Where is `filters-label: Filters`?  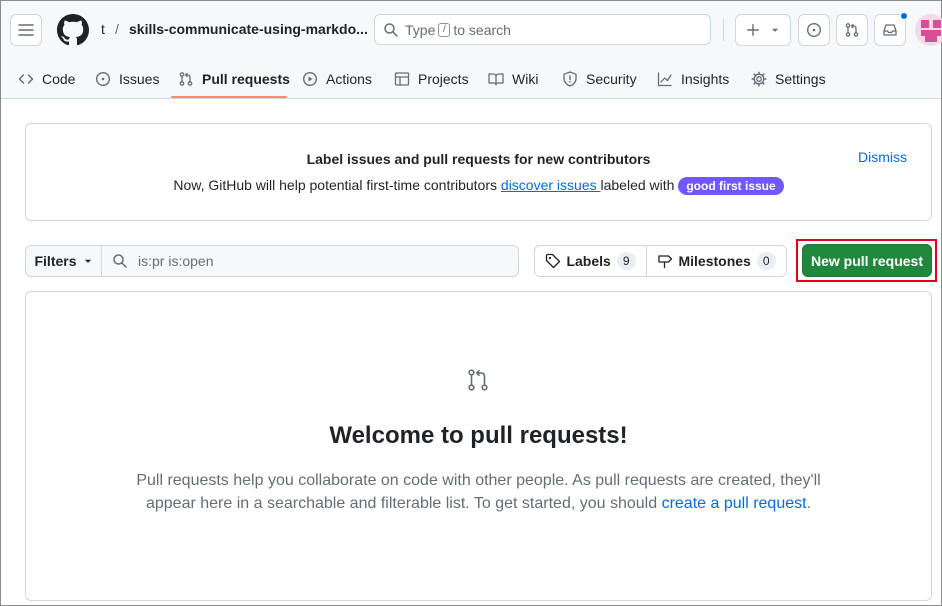 filters-label: Filters is located at coordinates (55, 261).